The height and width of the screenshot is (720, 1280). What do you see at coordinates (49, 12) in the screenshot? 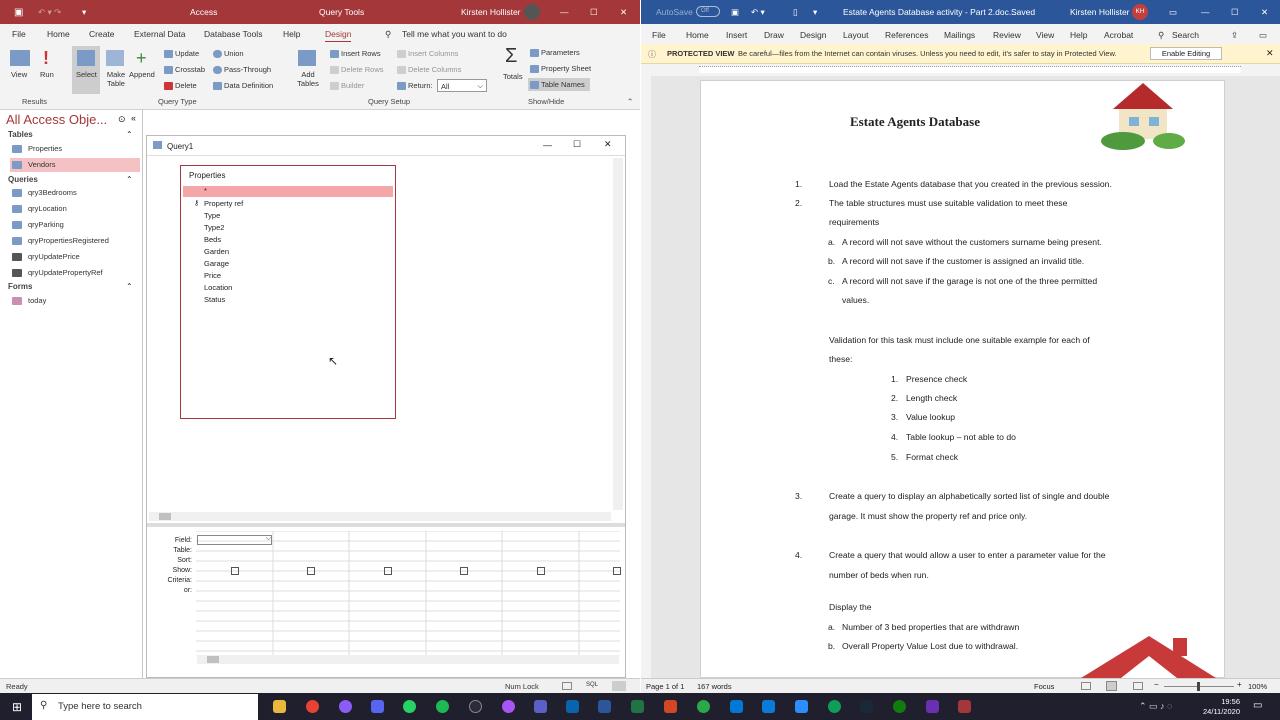
I see `undo-icon: ↶ ▾ ↷` at bounding box center [49, 12].